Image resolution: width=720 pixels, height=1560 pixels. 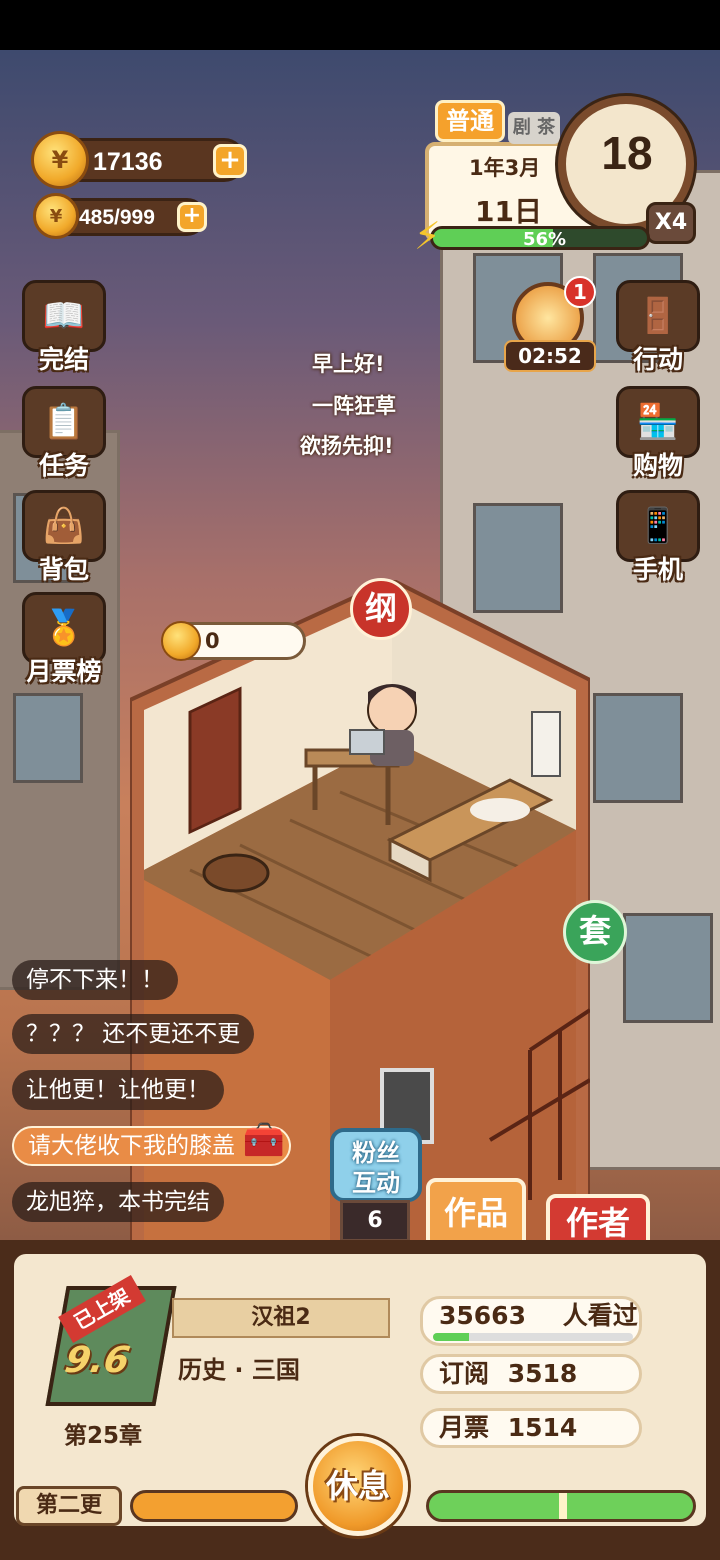 What do you see at coordinates (360, 25) in the screenshot?
I see `status-bar` at bounding box center [360, 25].